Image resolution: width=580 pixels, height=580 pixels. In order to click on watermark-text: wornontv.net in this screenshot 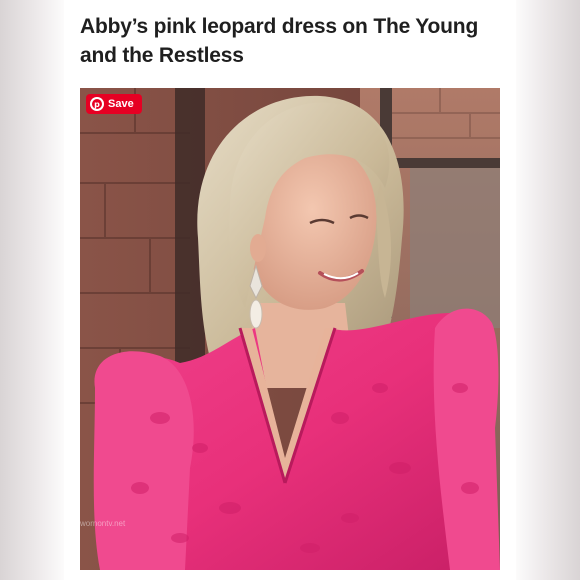, I will do `click(103, 523)`.